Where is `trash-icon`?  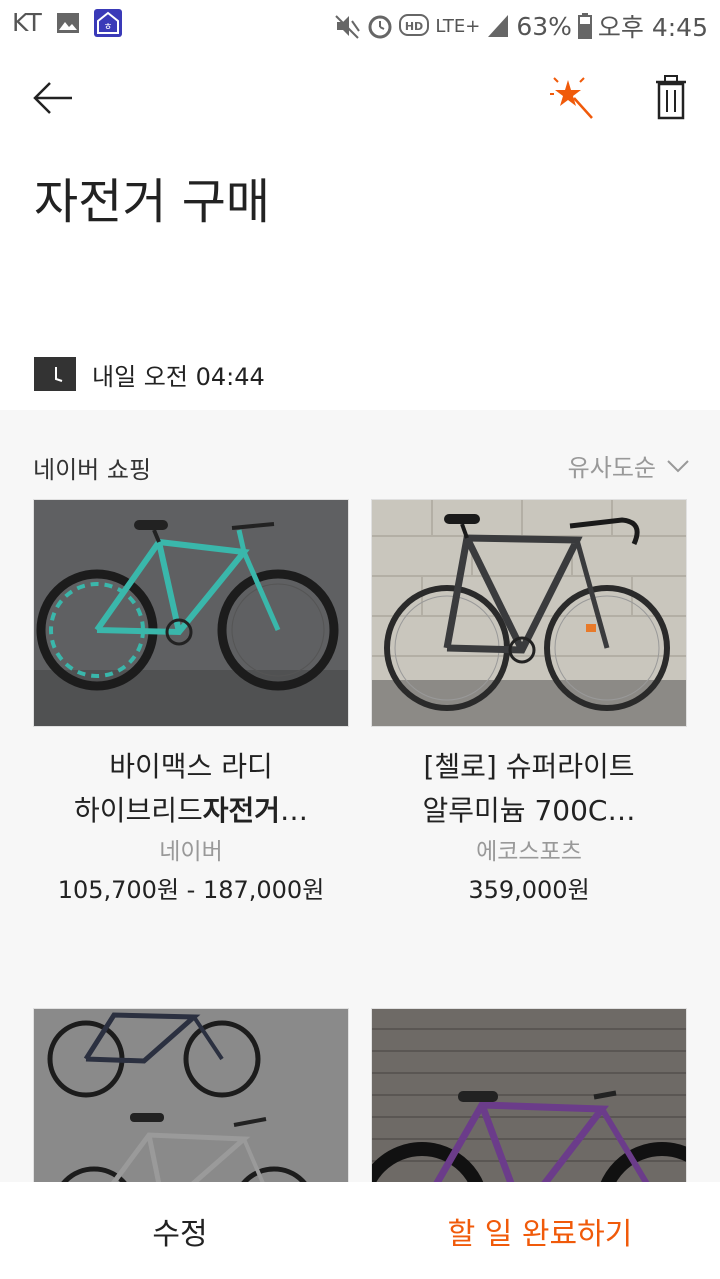
trash-icon is located at coordinates (671, 97).